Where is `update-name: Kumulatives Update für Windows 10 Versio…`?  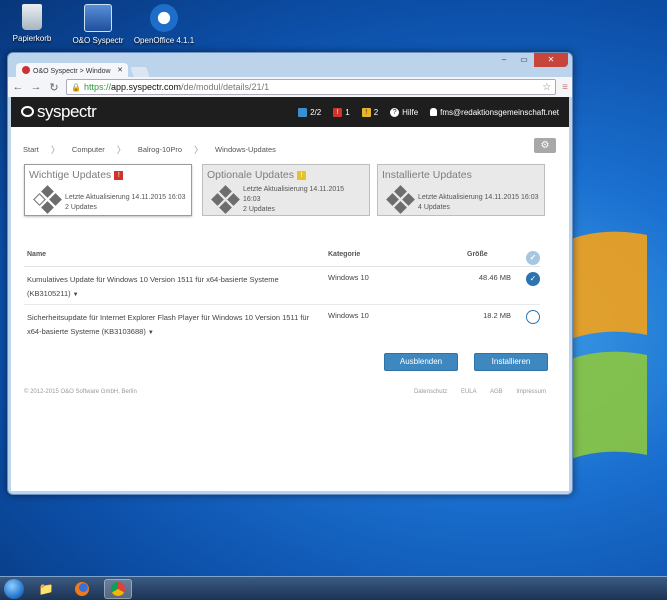
update-name: Kumulatives Update für Windows 10 Versio… is located at coordinates (153, 286).